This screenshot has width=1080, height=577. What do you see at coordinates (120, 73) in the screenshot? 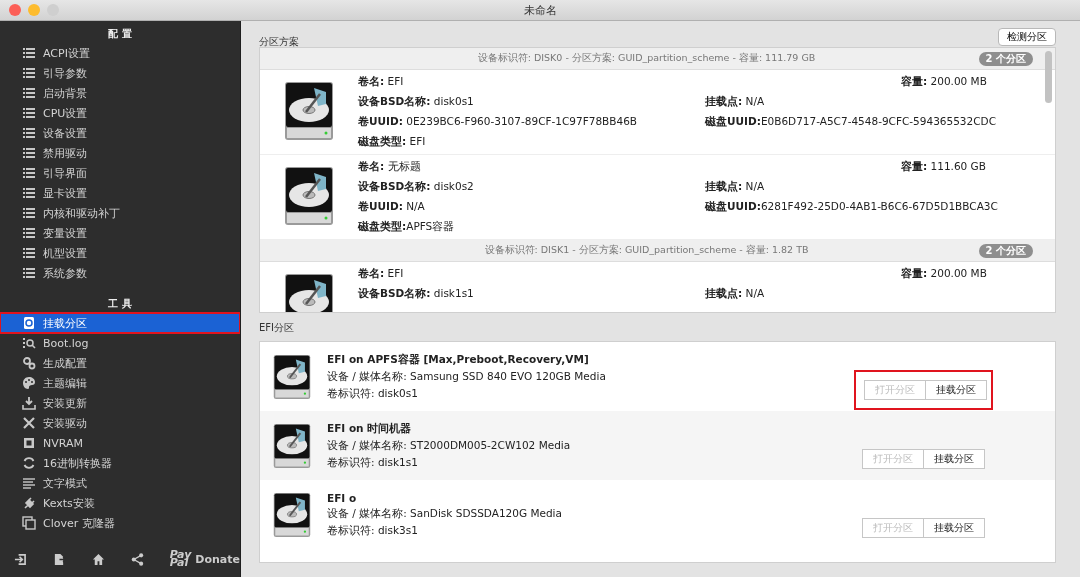
I see `sidebar-item: 引导参数` at bounding box center [120, 73].